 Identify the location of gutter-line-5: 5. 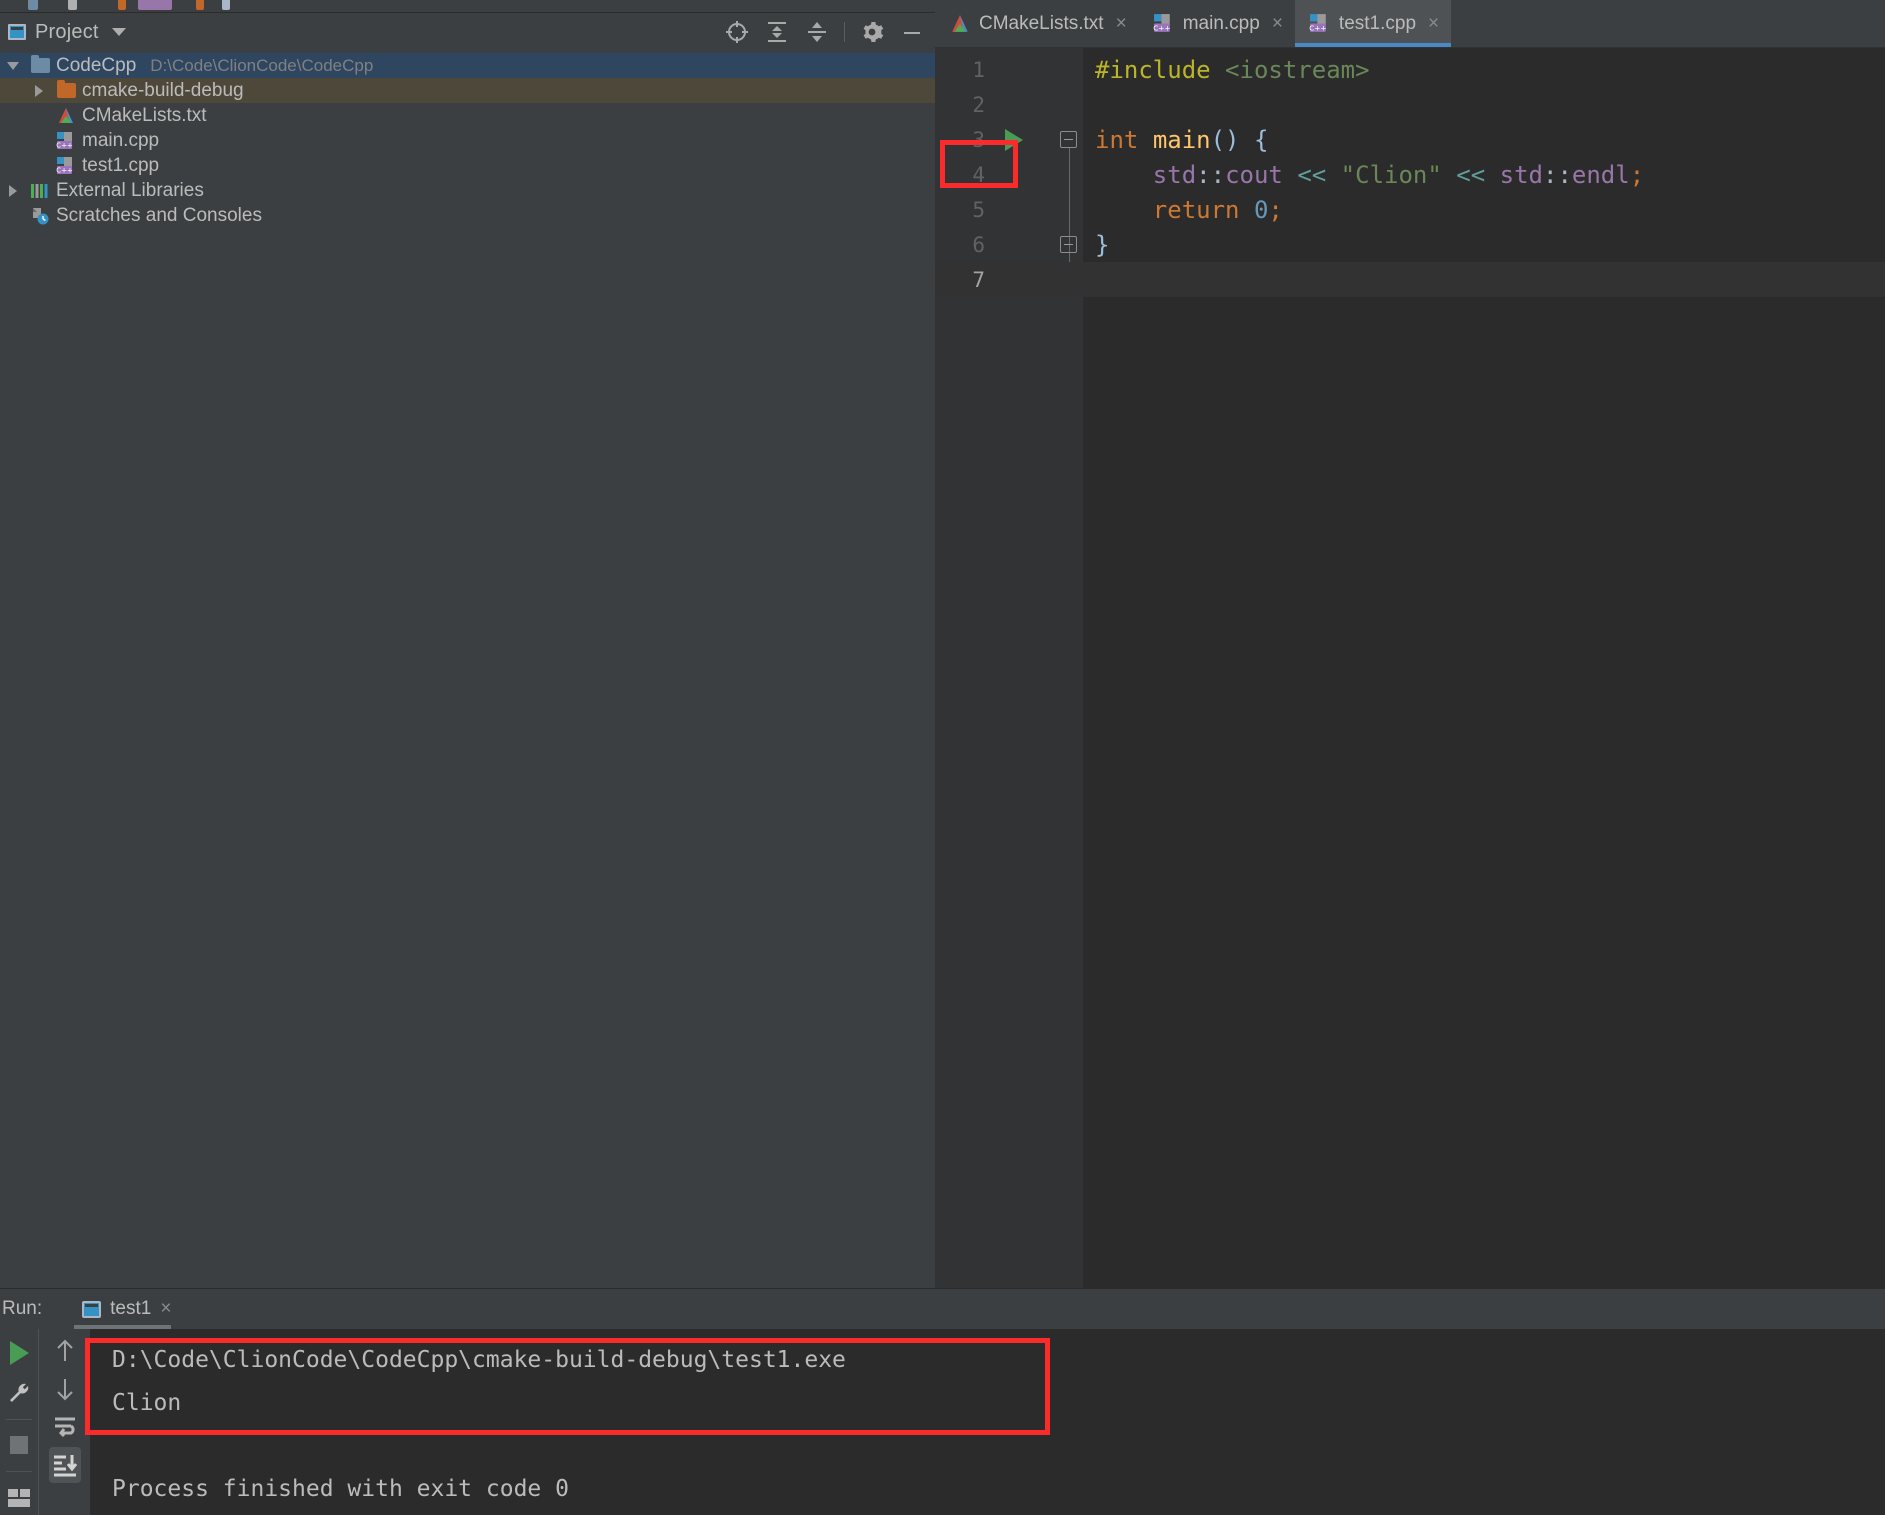
(1009, 209).